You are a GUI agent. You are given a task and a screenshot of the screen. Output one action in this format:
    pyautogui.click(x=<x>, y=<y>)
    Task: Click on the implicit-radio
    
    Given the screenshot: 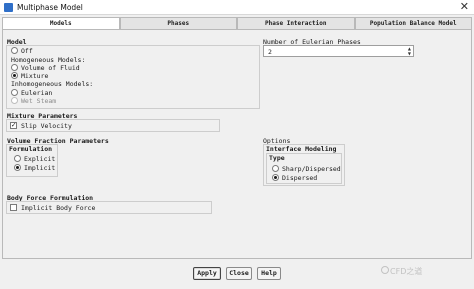 What is the action you would take?
    pyautogui.click(x=17, y=167)
    